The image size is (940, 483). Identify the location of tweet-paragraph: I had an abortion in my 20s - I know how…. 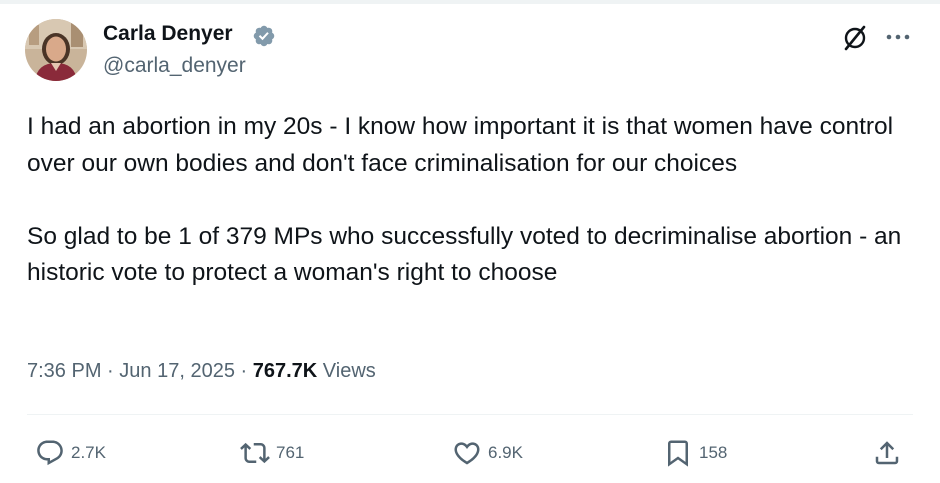
(460, 145).